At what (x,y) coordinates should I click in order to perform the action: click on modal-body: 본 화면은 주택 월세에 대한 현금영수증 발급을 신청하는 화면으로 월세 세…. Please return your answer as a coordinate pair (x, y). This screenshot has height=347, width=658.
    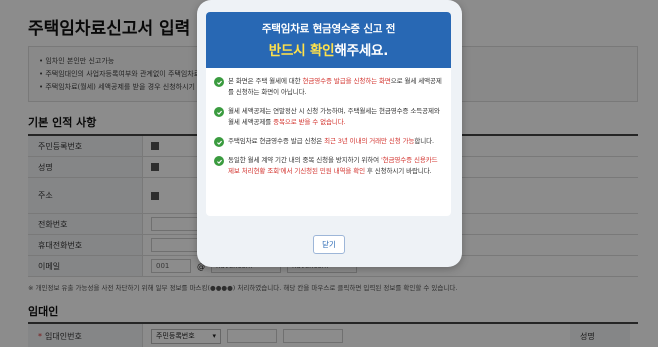
    Looking at the image, I should click on (328, 122).